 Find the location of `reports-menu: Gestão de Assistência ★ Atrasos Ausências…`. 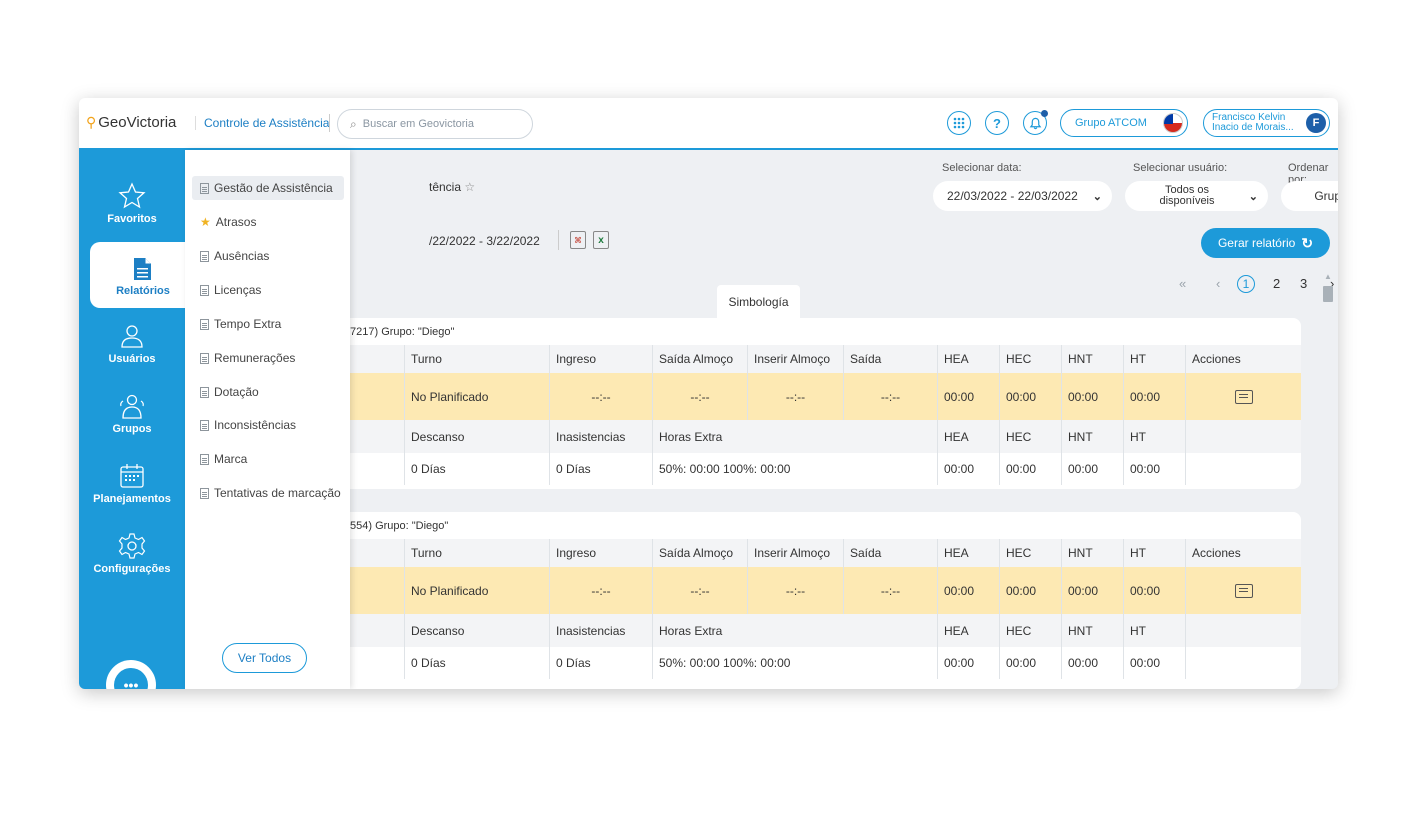

reports-menu: Gestão de Assistência ★ Atrasos Ausências… is located at coordinates (267, 419).